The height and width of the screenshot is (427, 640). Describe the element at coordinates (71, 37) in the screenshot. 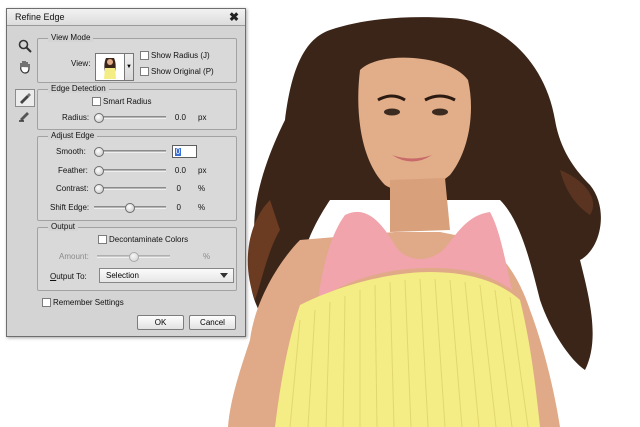

I see `view-mode-legend: View Mode` at that location.